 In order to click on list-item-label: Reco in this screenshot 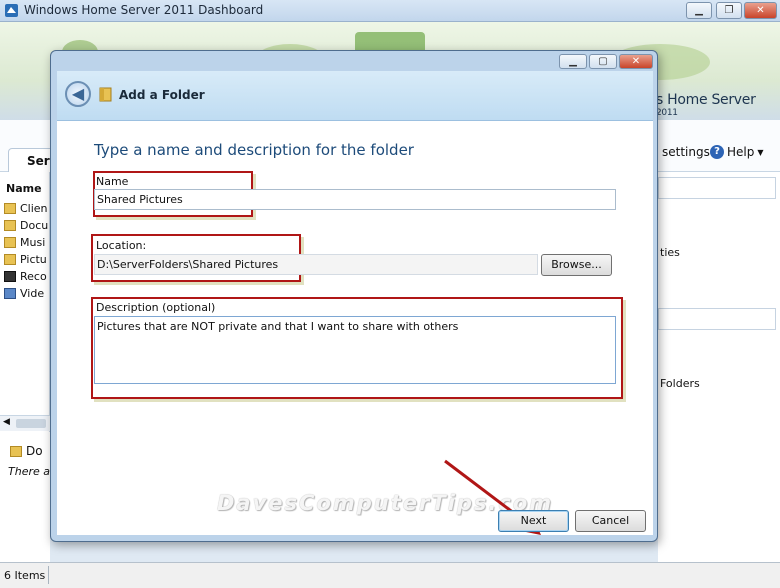, I will do `click(33, 276)`.